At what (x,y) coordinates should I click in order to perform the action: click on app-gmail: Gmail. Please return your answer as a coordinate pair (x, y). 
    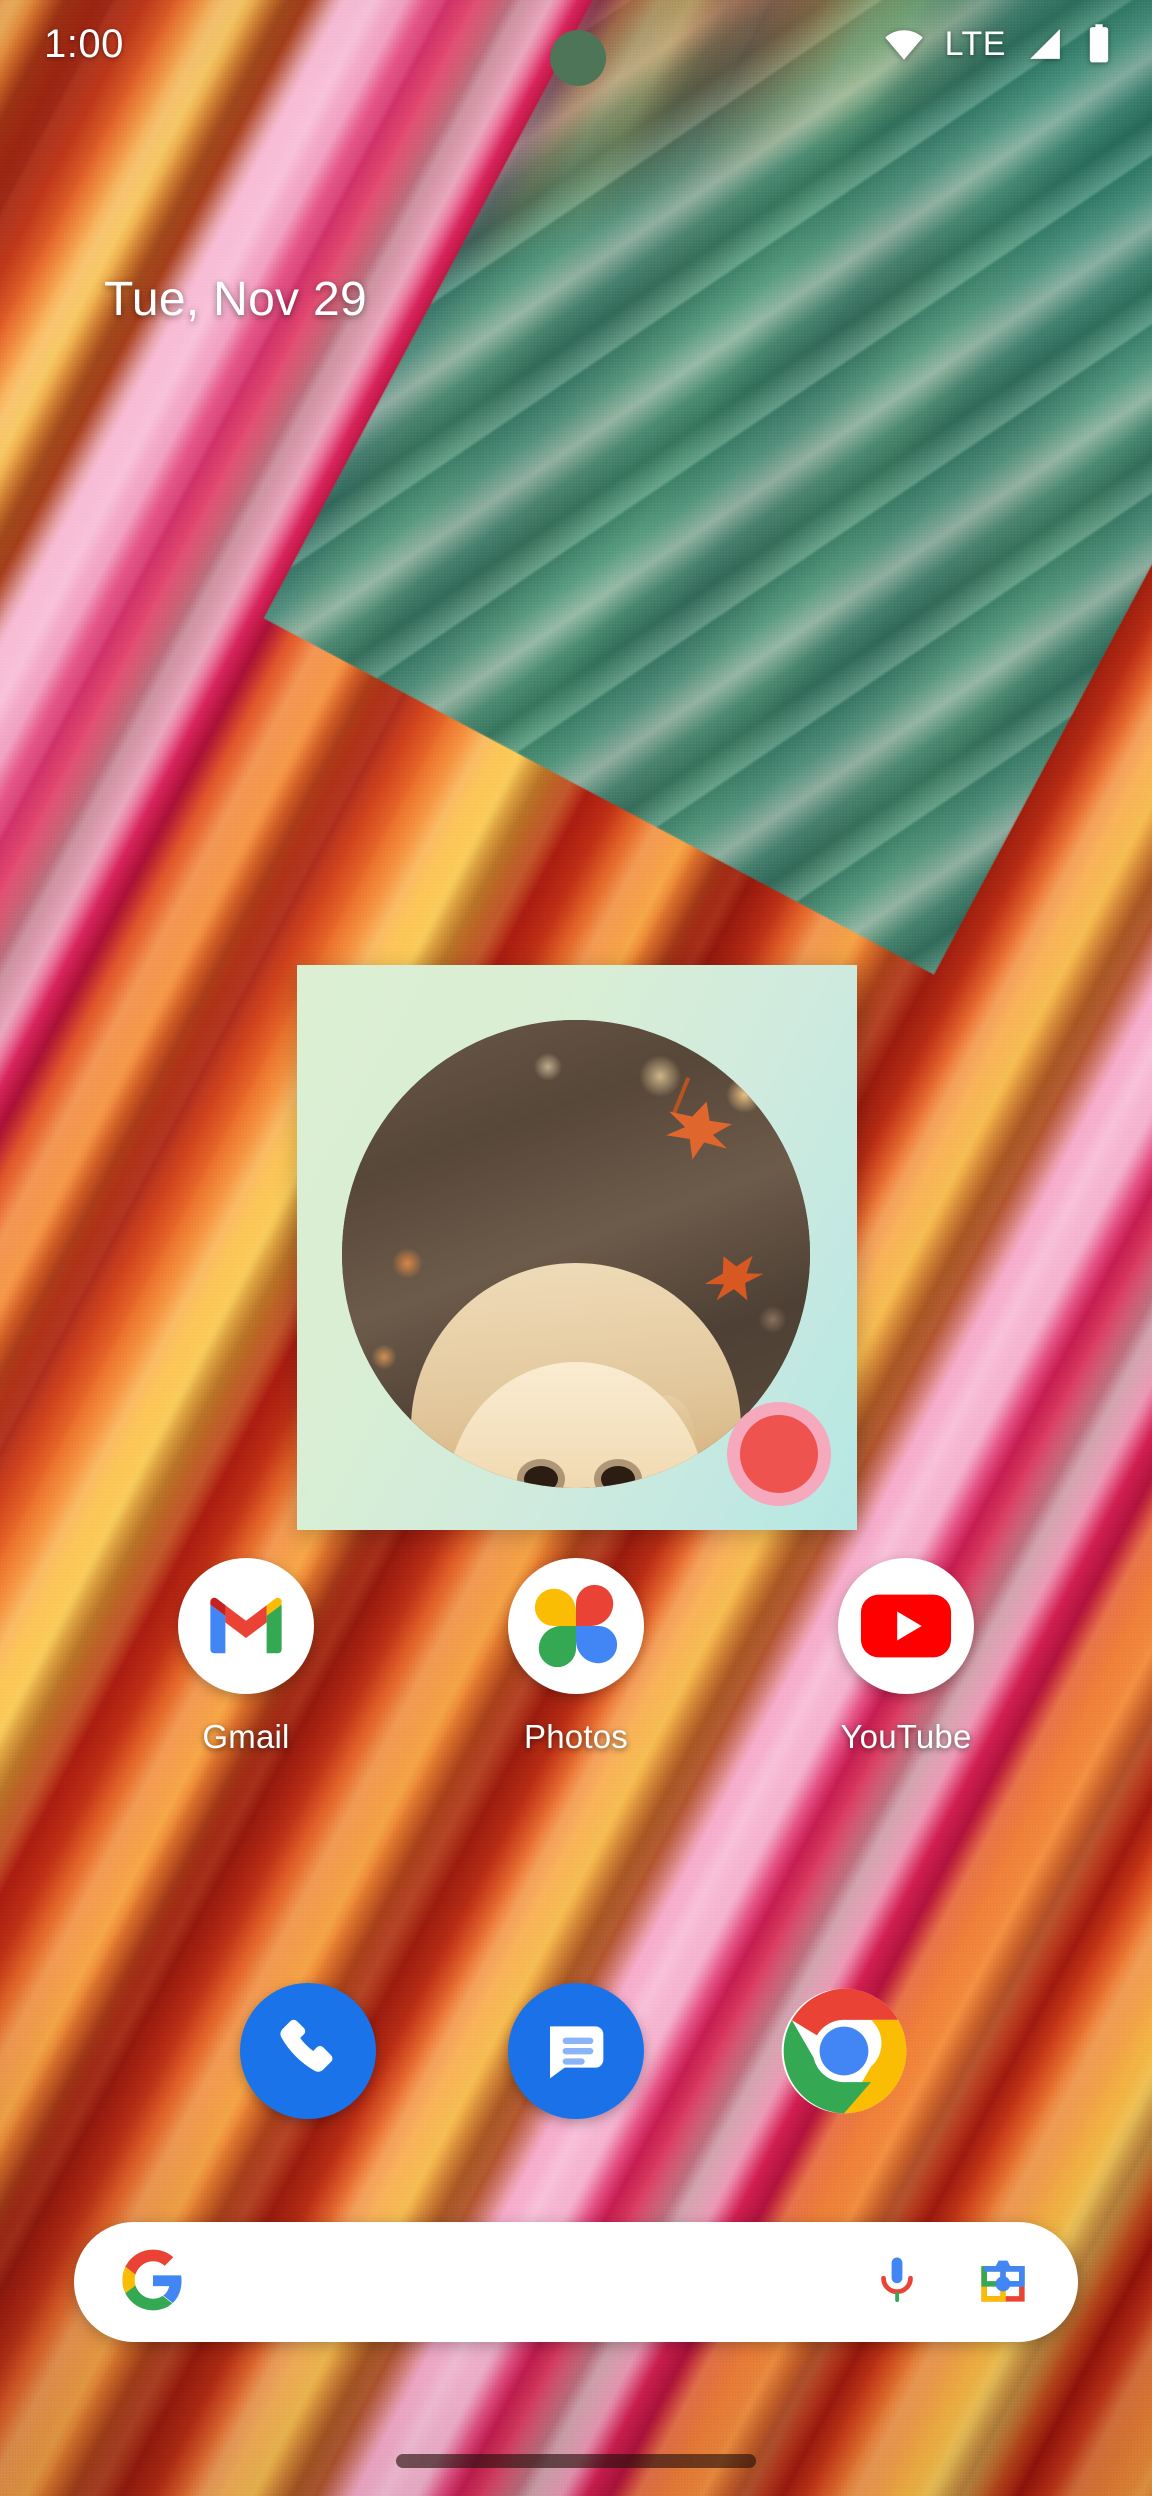
    Looking at the image, I should click on (246, 1657).